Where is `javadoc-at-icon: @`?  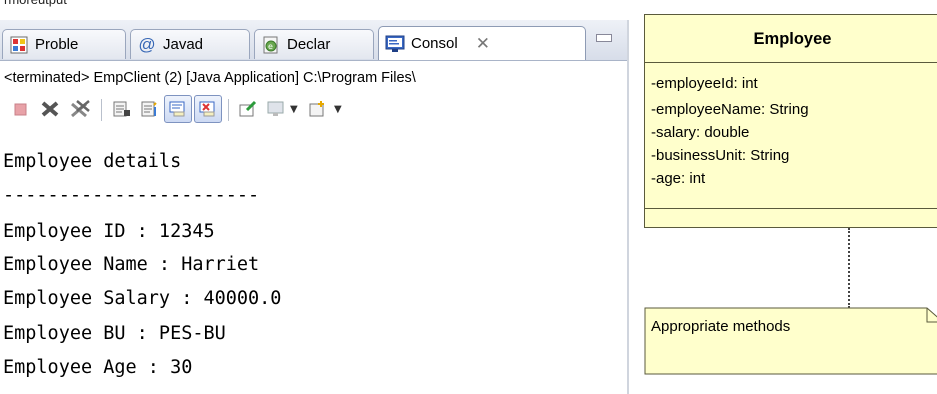 javadoc-at-icon: @ is located at coordinates (147, 44).